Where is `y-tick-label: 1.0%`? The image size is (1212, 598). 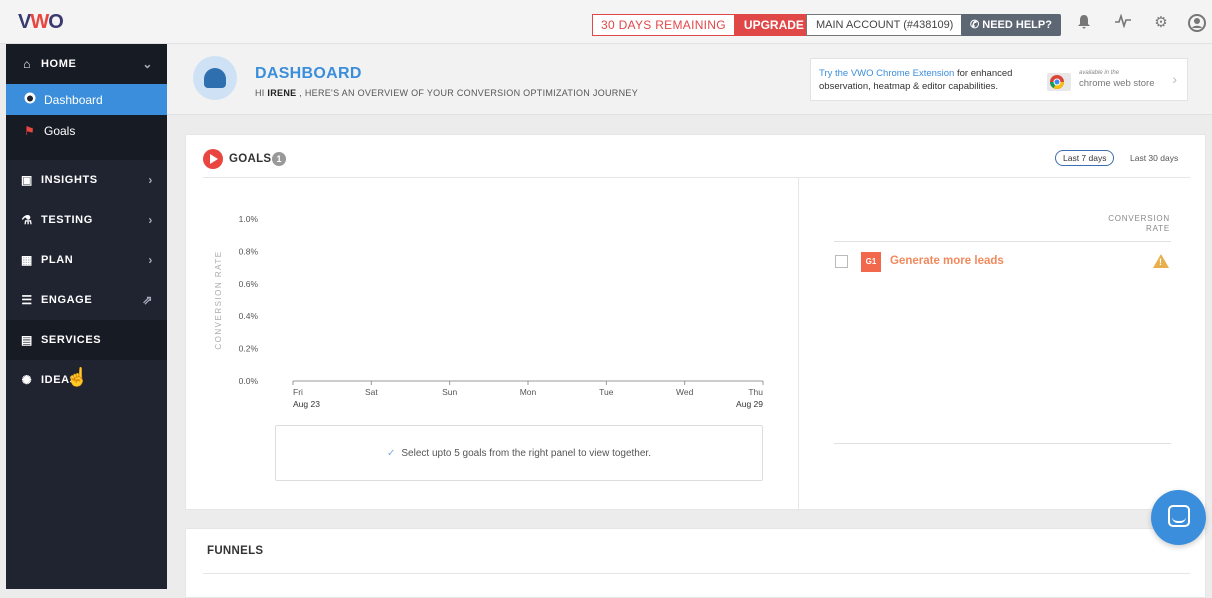 y-tick-label: 1.0% is located at coordinates (249, 219).